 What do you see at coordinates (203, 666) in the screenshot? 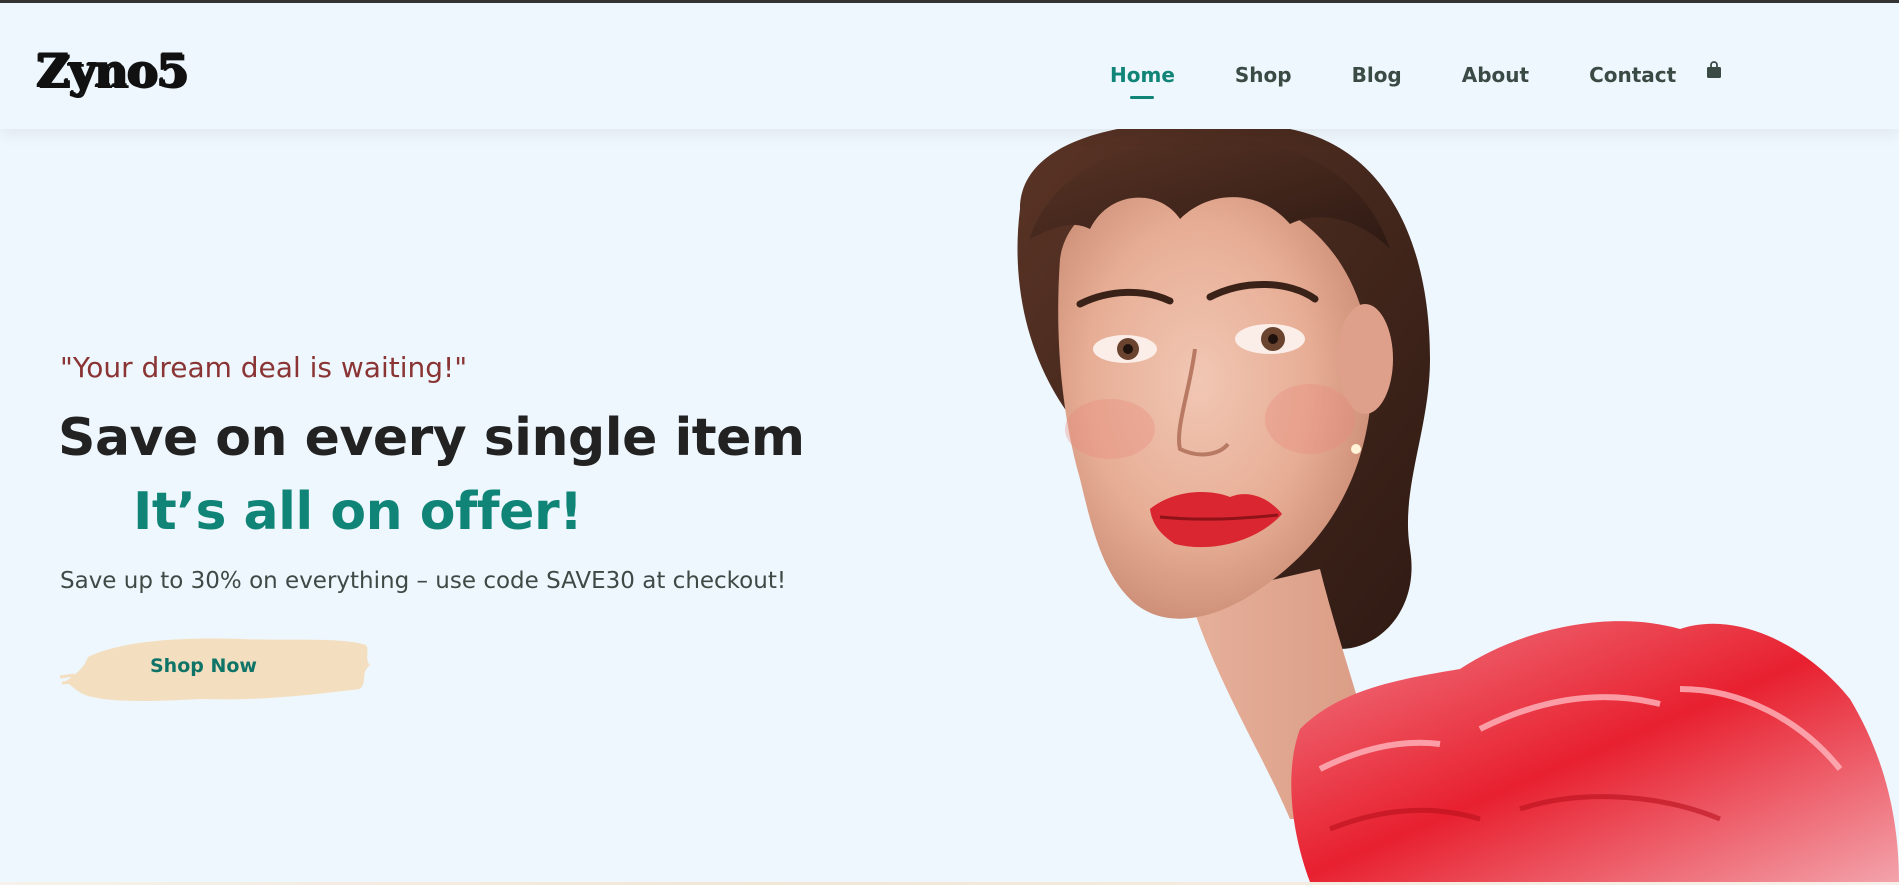
I see `shop-now-label: Shop Now` at bounding box center [203, 666].